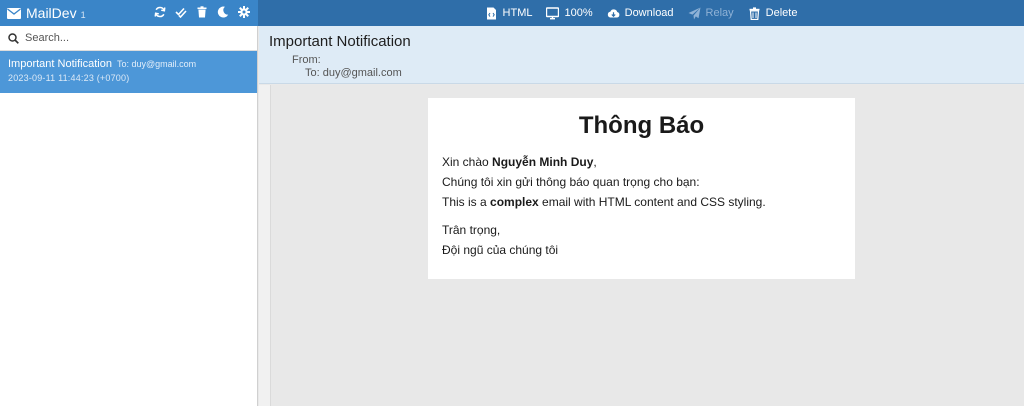 Image resolution: width=1024 pixels, height=406 pixels. I want to click on search-icon, so click(13, 38).